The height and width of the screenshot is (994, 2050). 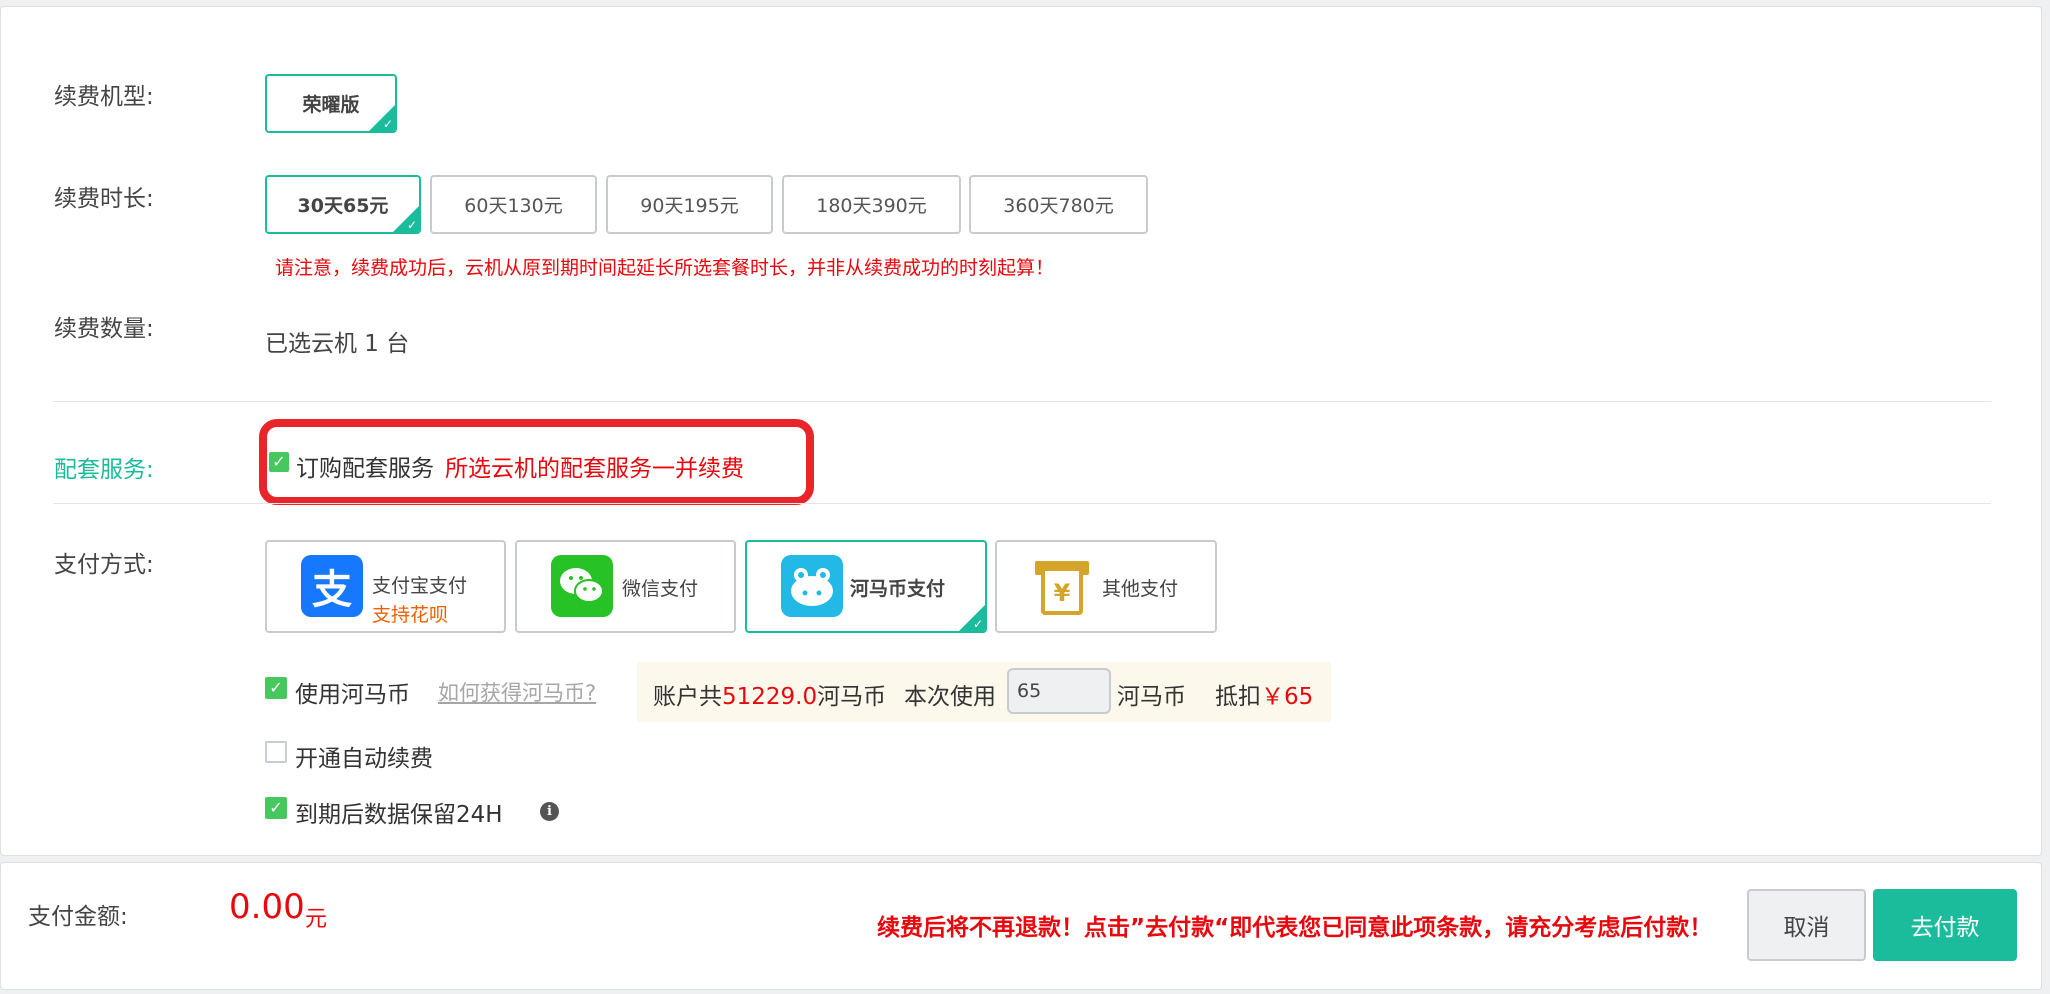 What do you see at coordinates (1287, 697) in the screenshot?
I see `coin-deduct-amount: ￥65` at bounding box center [1287, 697].